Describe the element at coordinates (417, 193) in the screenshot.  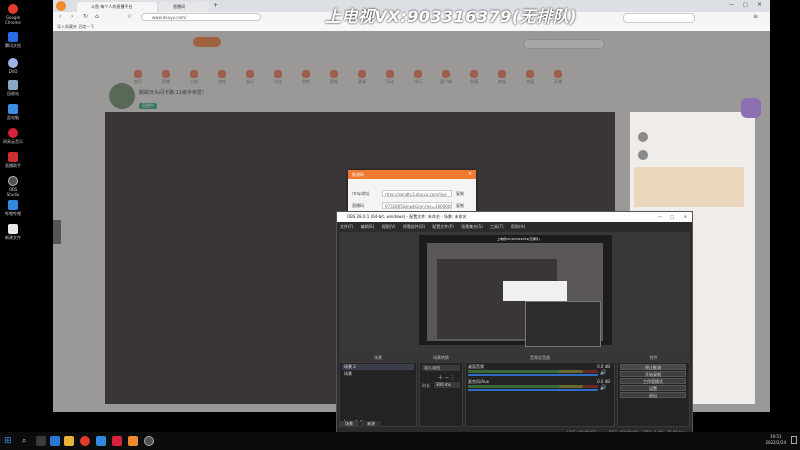
I see `rtmp-url-field: rtmp://sendtc3.douyu.com/live` at that location.